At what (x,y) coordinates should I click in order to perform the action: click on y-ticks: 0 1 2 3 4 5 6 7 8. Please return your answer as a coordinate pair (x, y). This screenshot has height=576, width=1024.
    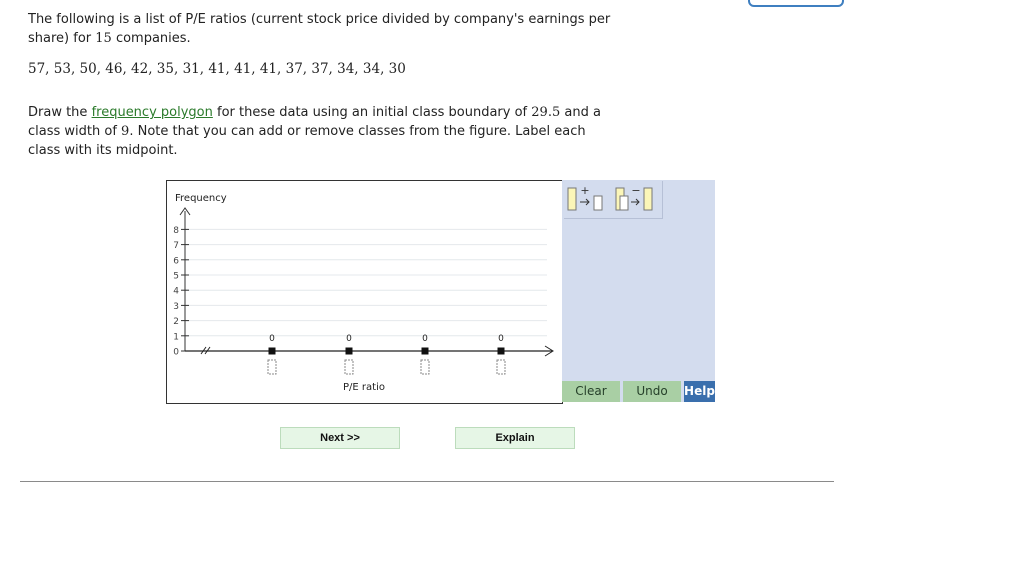
    Looking at the image, I should click on (181, 292).